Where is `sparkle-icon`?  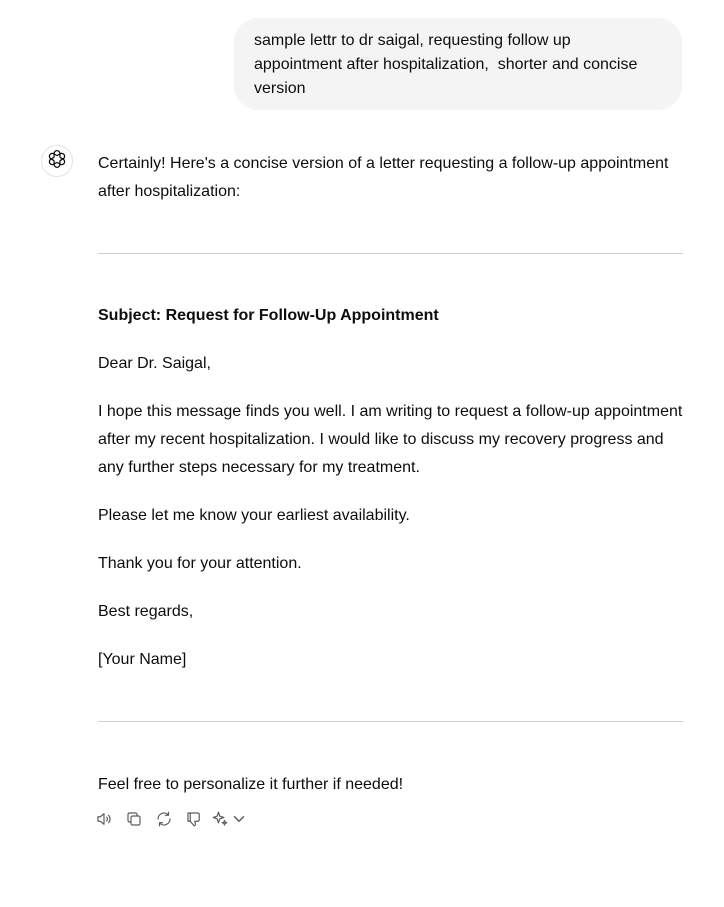 sparkle-icon is located at coordinates (220, 821).